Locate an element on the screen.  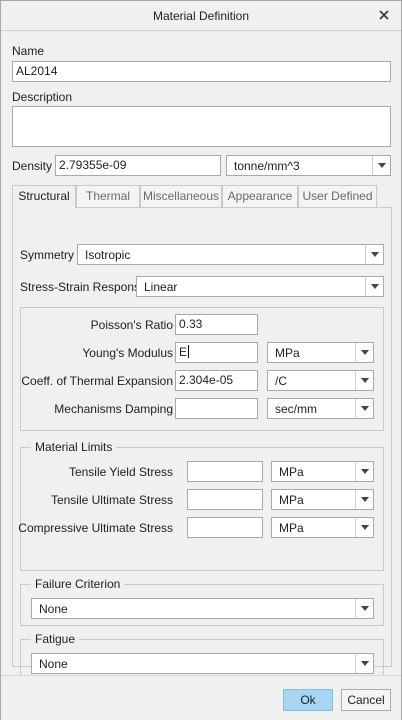
thermal-expansion-label: Coeff. of Thermal Expansion is located at coordinates (97, 381).